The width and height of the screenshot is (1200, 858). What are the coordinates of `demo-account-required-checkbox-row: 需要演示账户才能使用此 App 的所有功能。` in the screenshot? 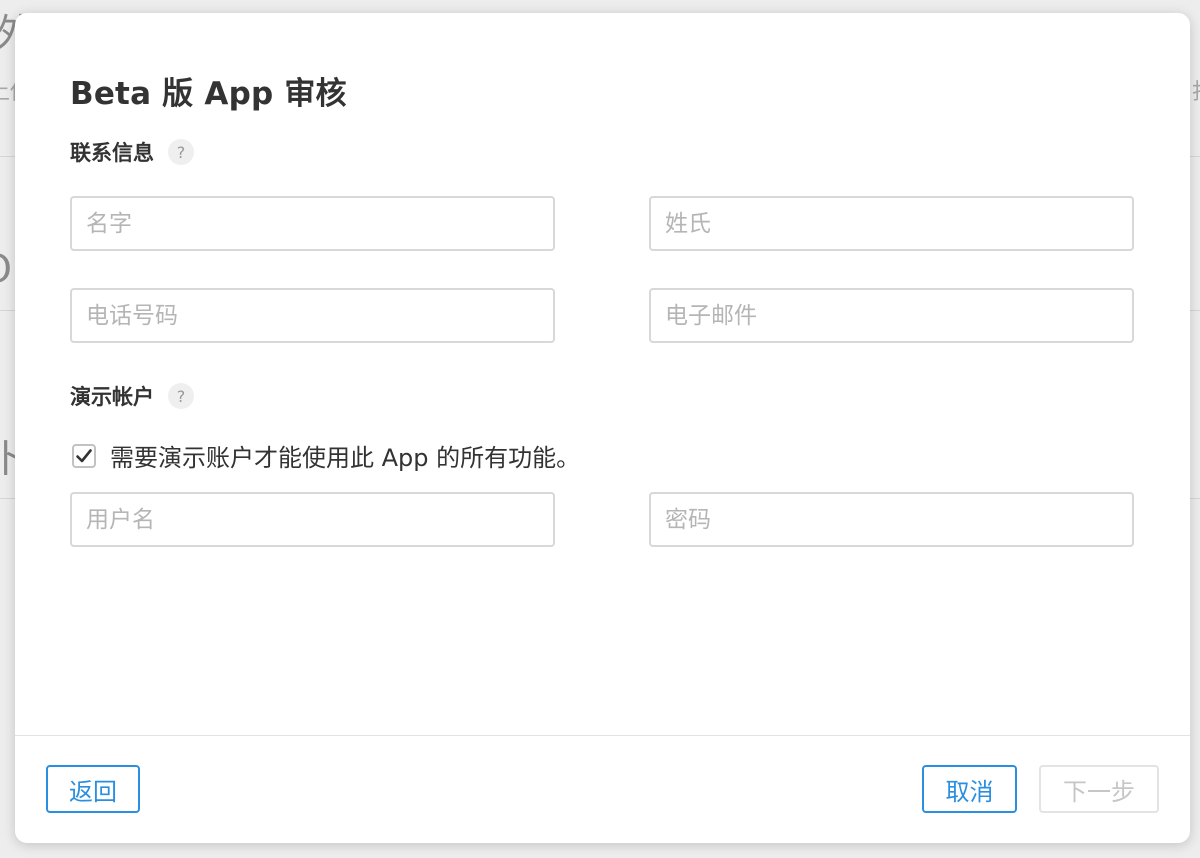 It's located at (326, 455).